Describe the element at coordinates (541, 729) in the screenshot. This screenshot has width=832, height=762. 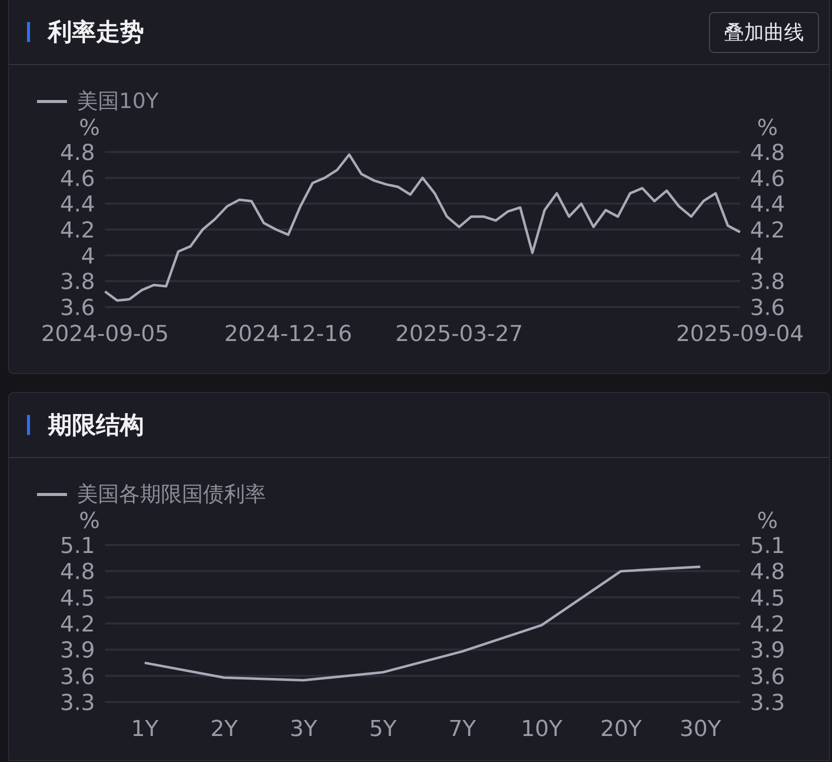
I see `axis-label: 10Y` at that location.